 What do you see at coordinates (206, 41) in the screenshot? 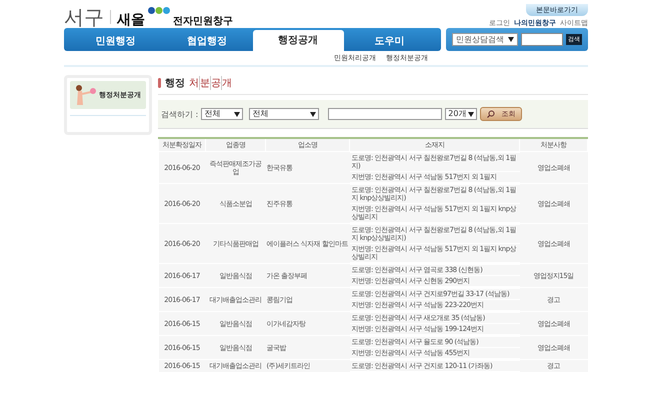
I see `nav-tab: 협업행정` at bounding box center [206, 41].